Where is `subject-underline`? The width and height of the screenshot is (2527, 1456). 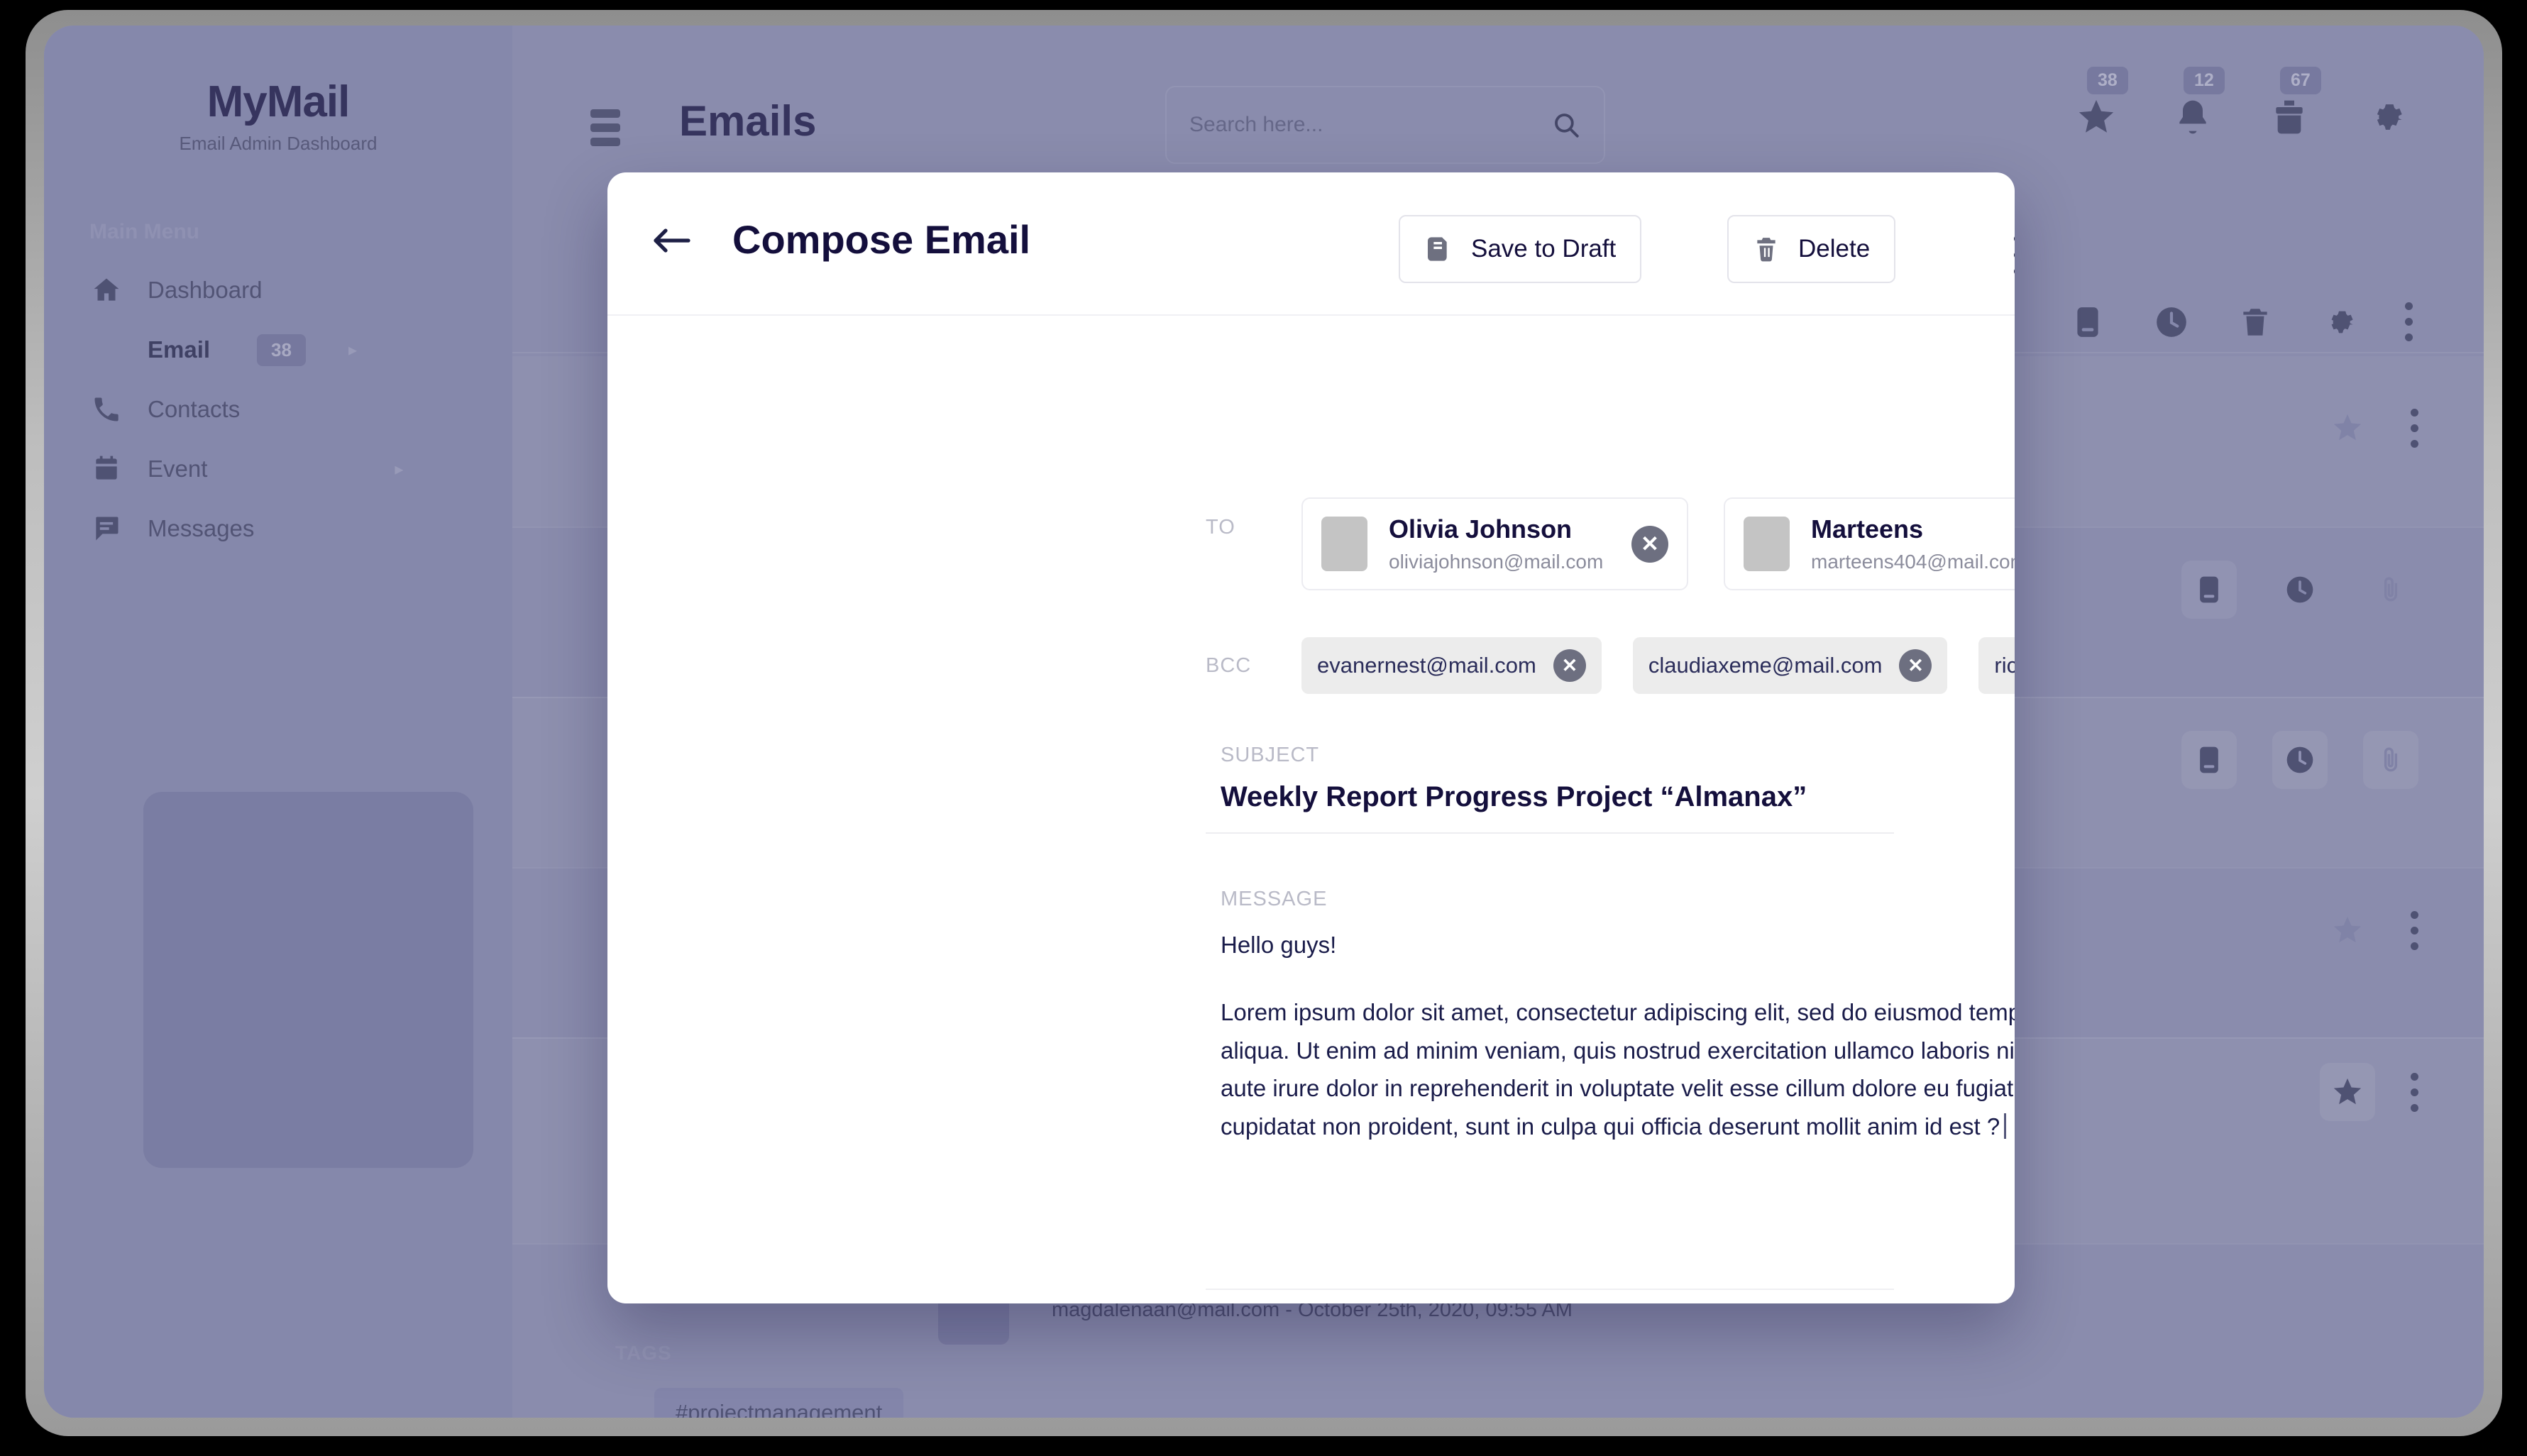 subject-underline is located at coordinates (1550, 833).